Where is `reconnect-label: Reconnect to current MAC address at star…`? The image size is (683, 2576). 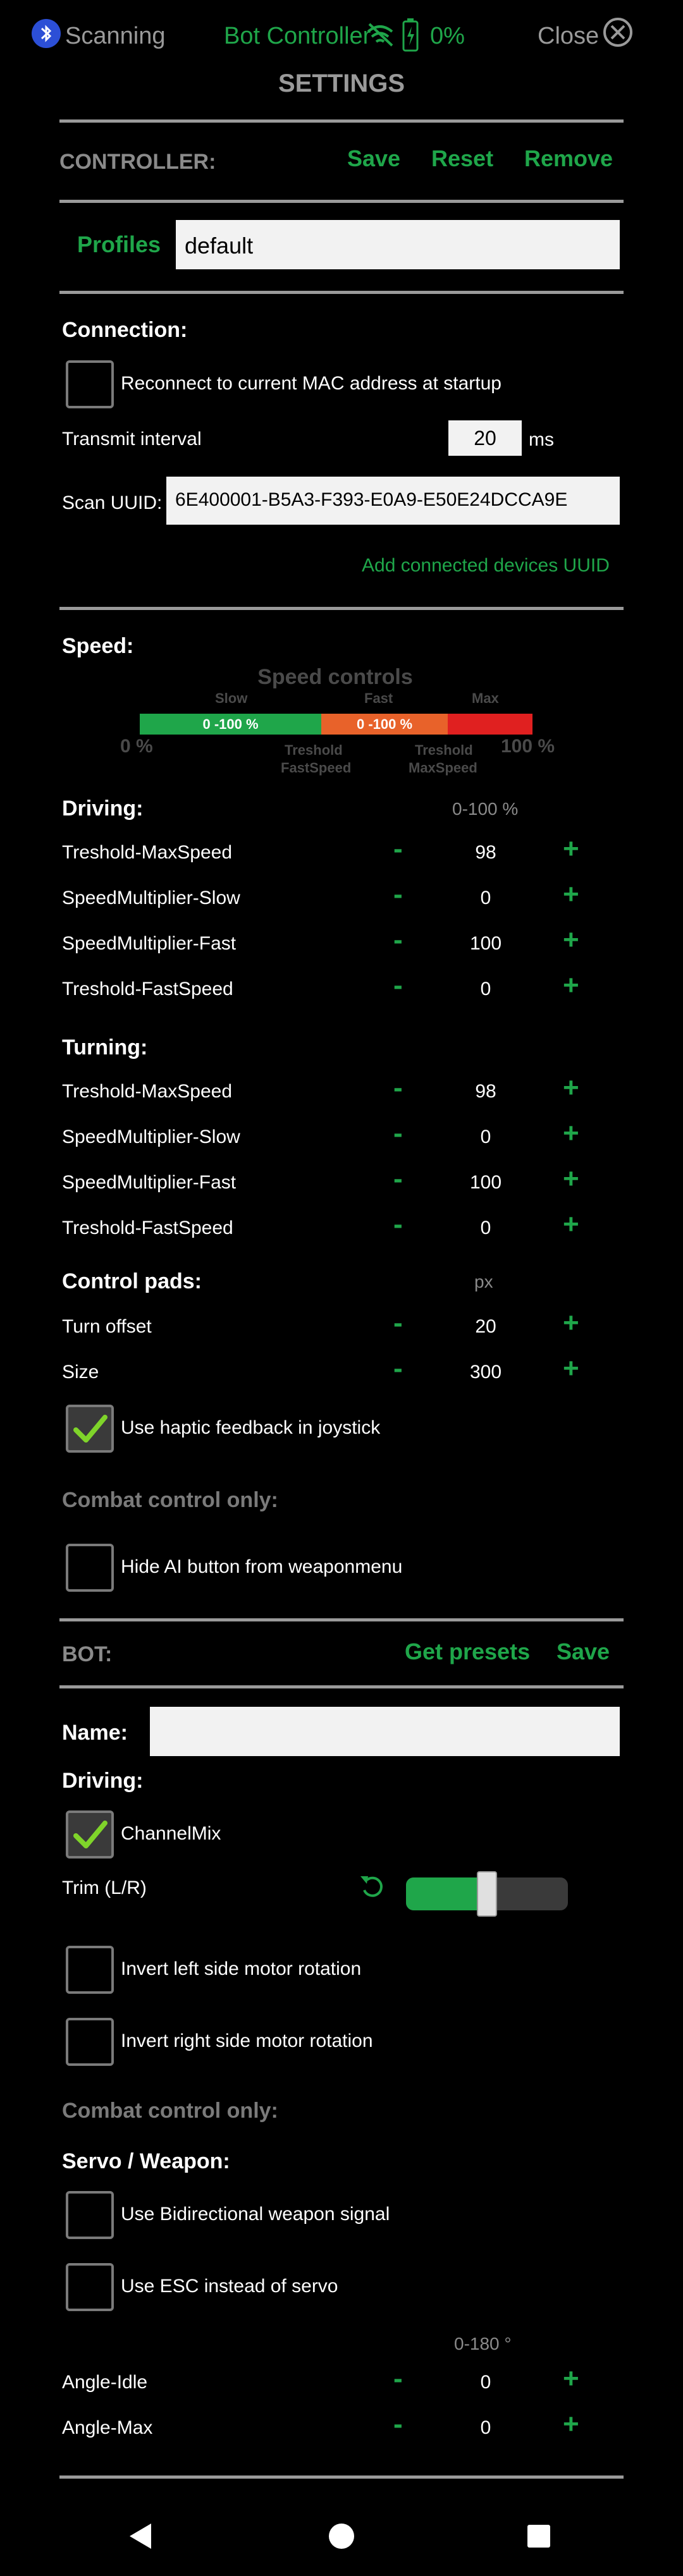 reconnect-label: Reconnect to current MAC address at star… is located at coordinates (311, 383).